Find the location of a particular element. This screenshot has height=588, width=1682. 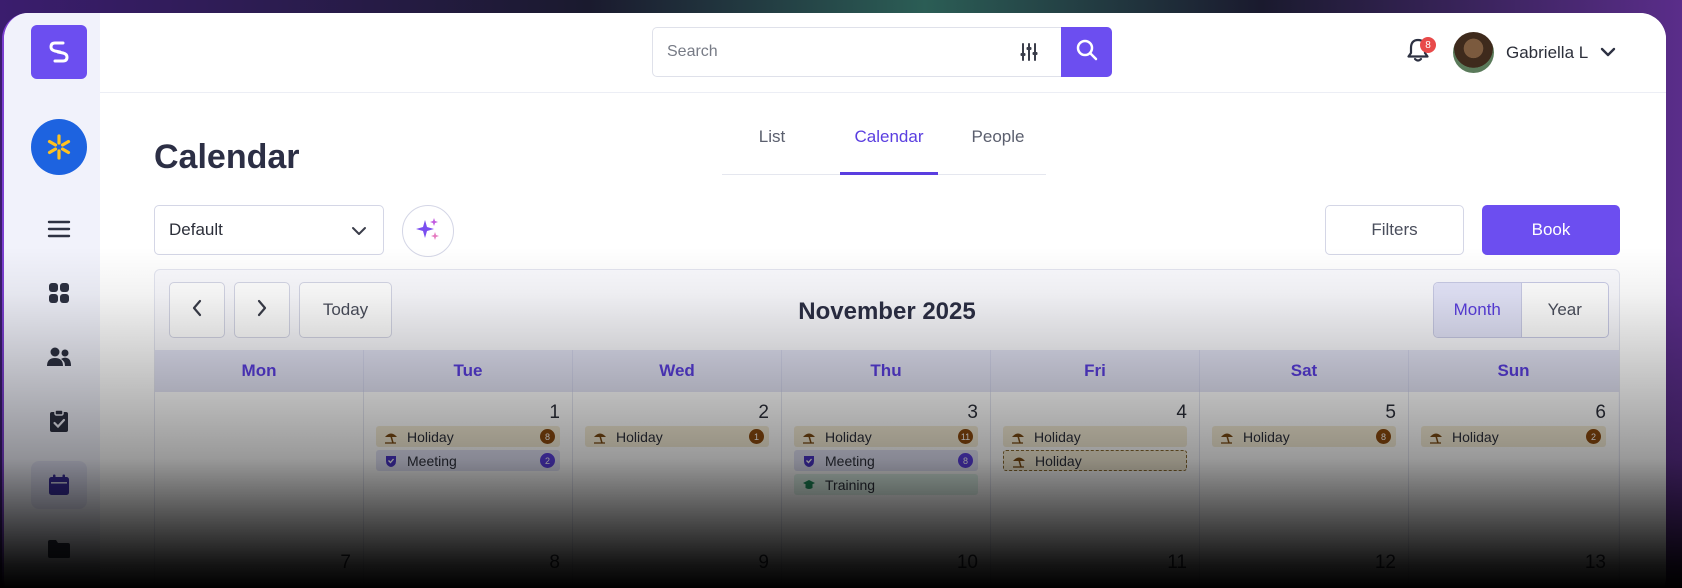

clipboard-icon is located at coordinates (59, 421).